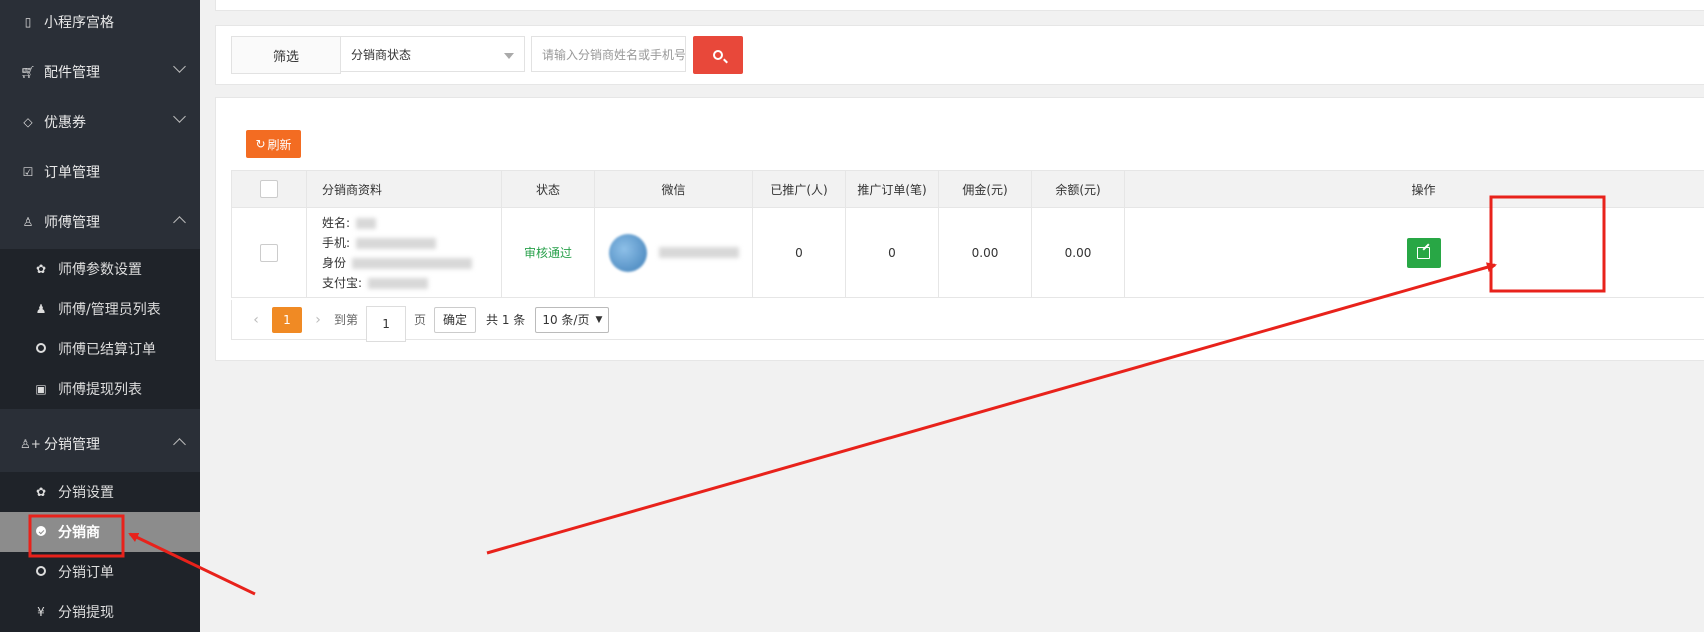 The height and width of the screenshot is (632, 1704). What do you see at coordinates (76, 536) in the screenshot?
I see `highlight-box-distributors` at bounding box center [76, 536].